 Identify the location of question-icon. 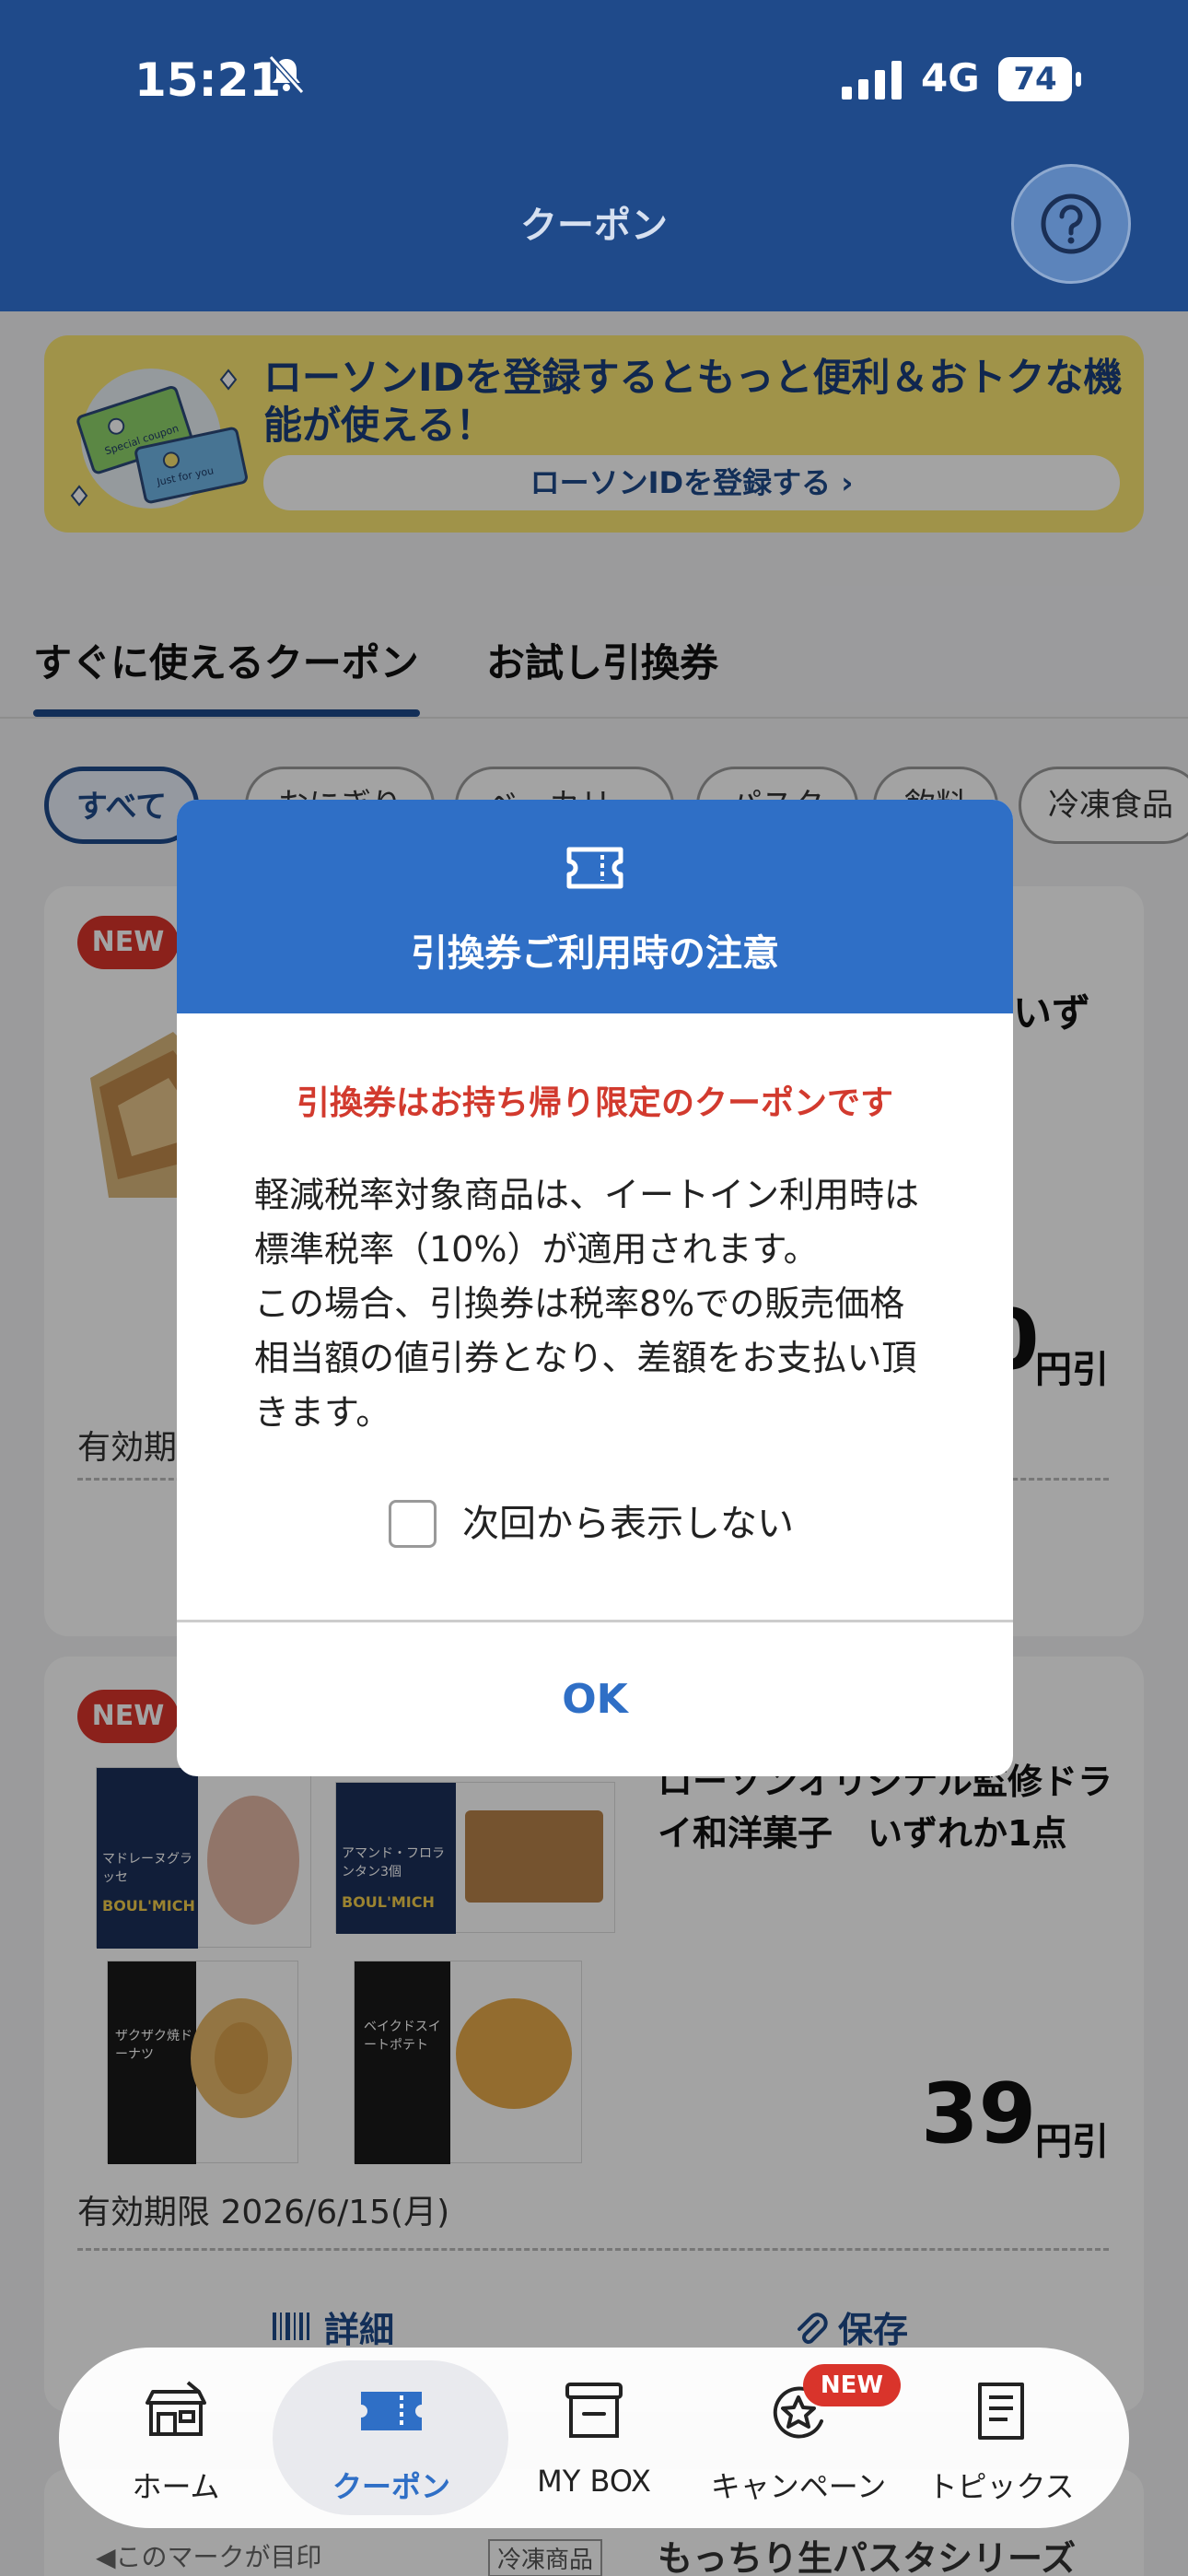
(1071, 223).